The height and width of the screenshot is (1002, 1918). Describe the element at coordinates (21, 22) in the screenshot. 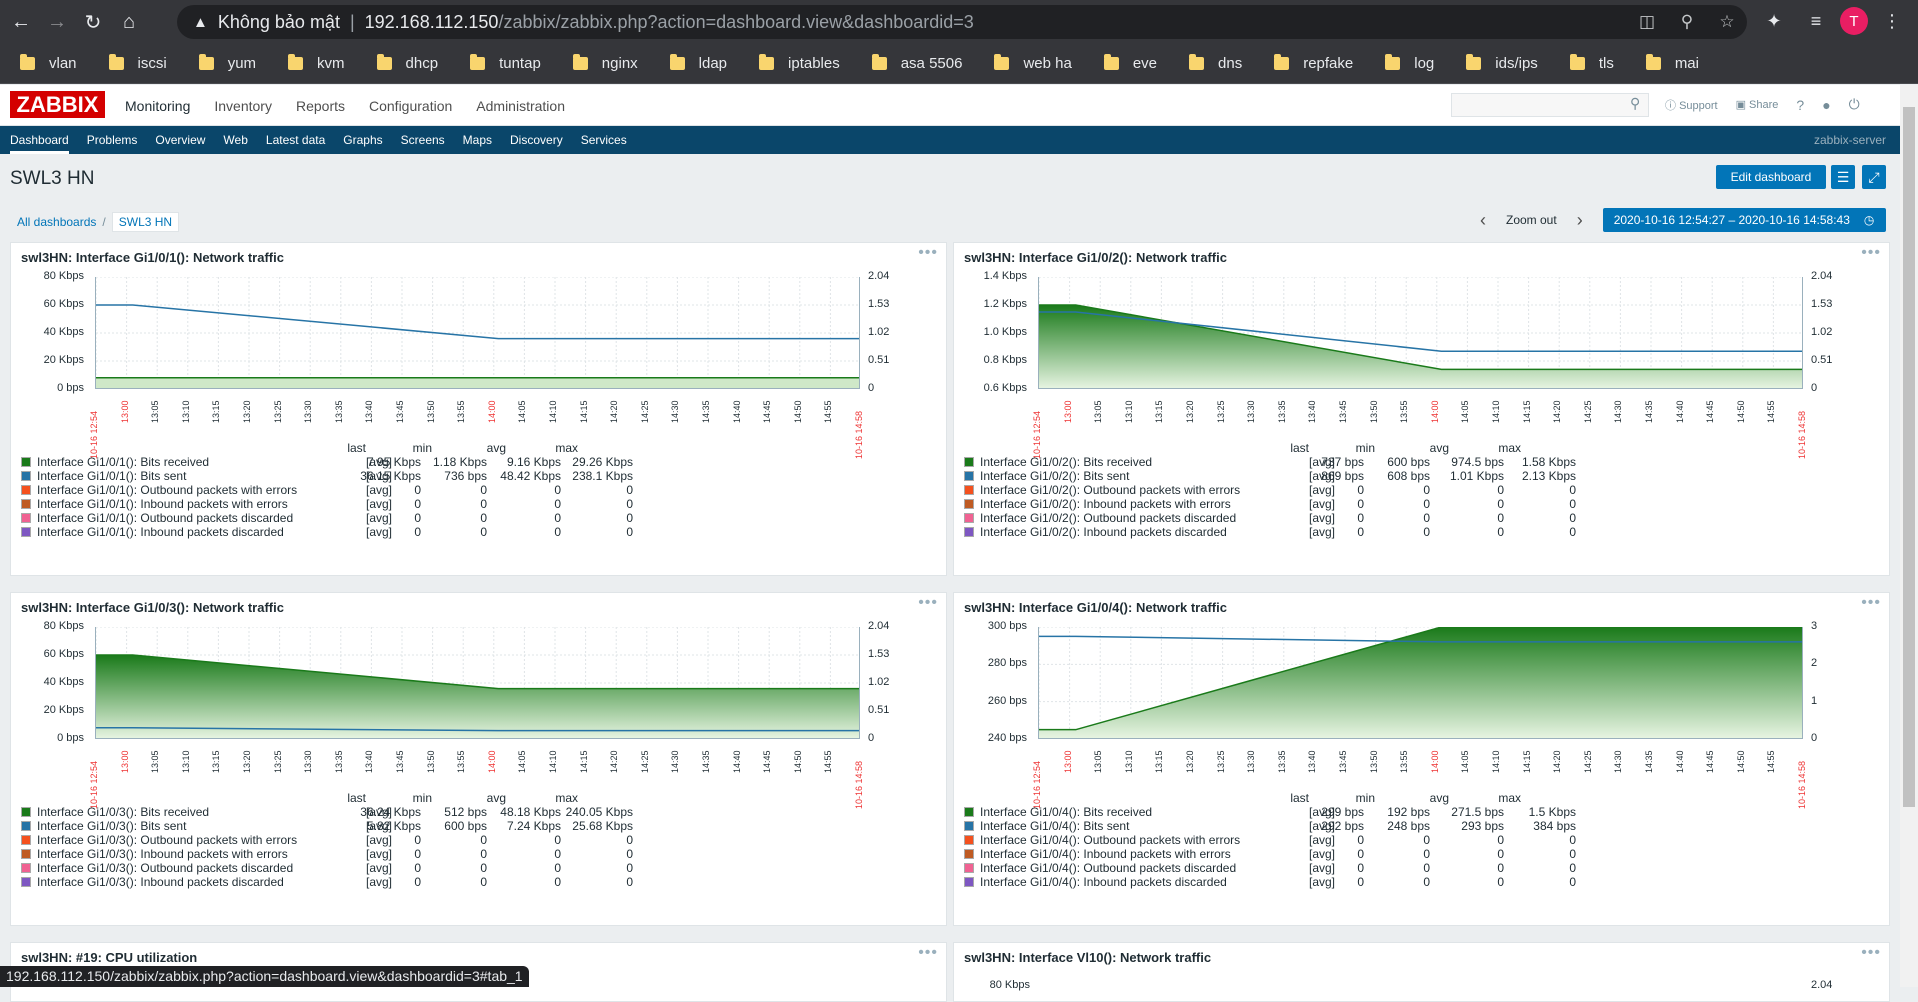

I see `back-icon: ←` at that location.